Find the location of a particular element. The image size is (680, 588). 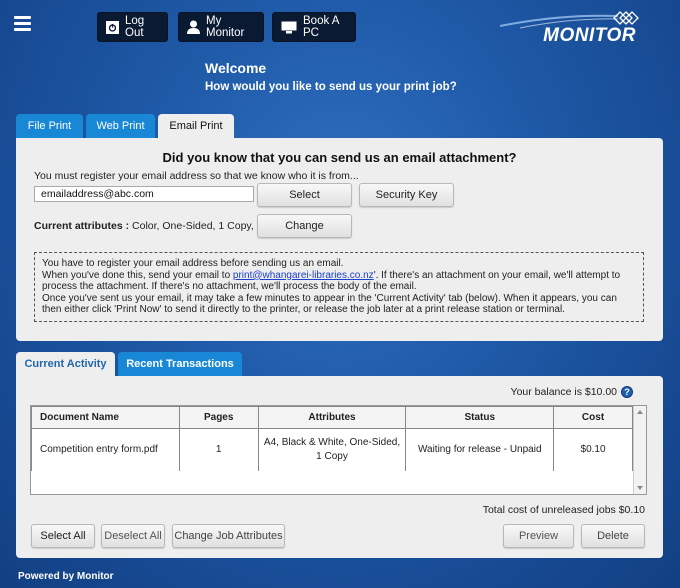

logout-button: Log Out is located at coordinates (132, 27).